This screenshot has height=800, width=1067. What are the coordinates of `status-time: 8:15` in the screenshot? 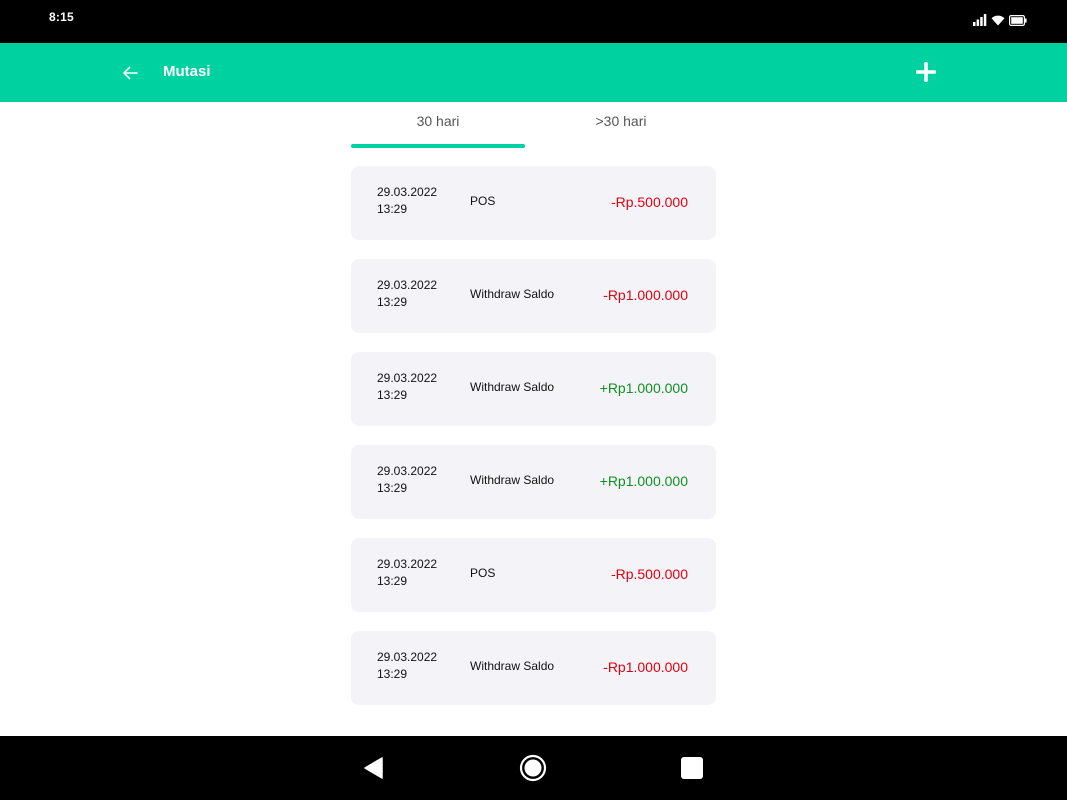 It's located at (61, 17).